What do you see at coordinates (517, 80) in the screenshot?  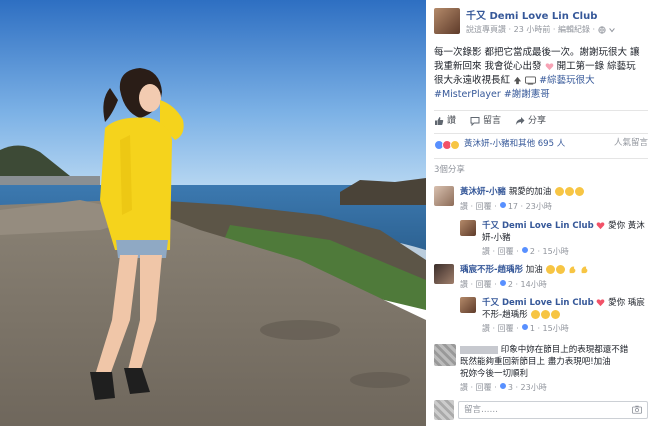 I see `arrow-up-icon` at bounding box center [517, 80].